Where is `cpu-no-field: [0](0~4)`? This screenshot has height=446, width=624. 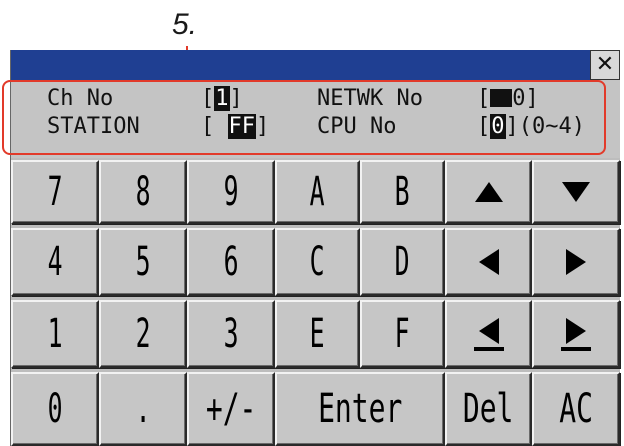
cpu-no-field: [0](0~4) is located at coordinates (531, 126).